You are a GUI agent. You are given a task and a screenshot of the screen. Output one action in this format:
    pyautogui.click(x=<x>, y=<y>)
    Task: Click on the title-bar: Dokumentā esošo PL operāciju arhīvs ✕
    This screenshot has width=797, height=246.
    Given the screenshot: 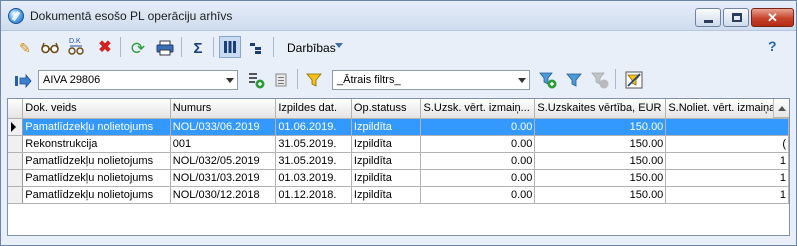 What is the action you would take?
    pyautogui.click(x=398, y=16)
    